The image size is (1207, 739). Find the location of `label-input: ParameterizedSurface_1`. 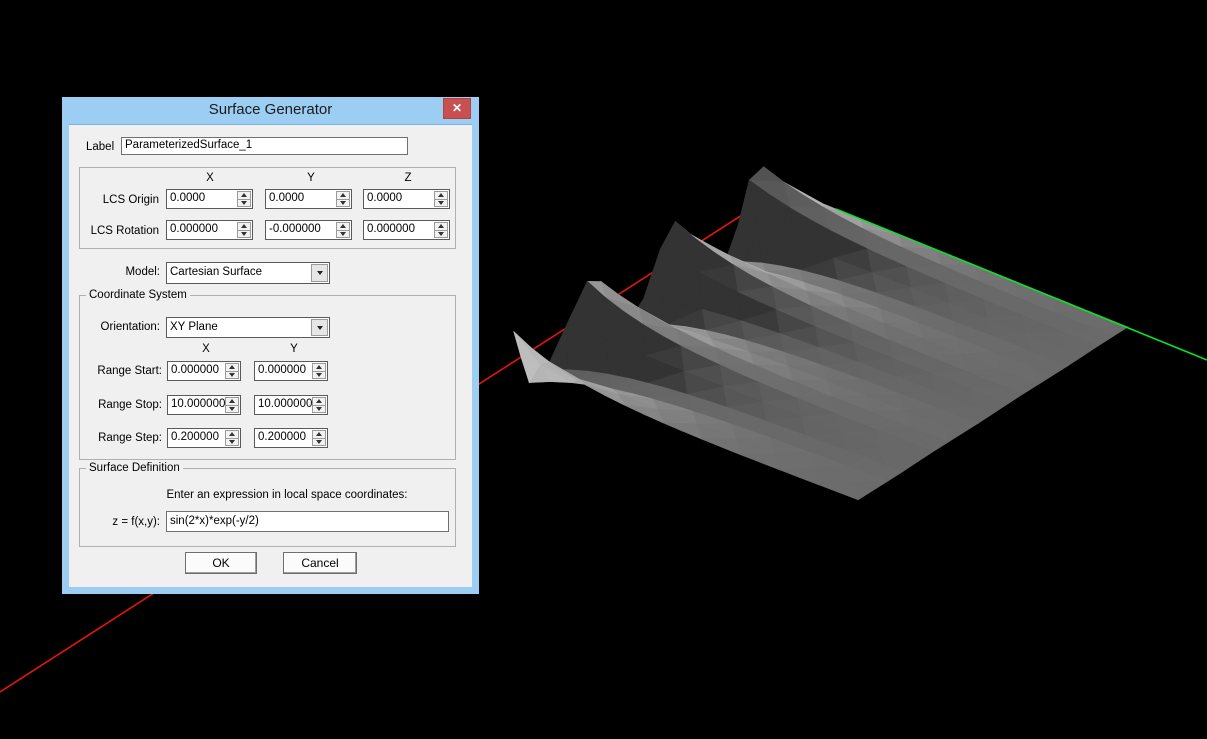

label-input: ParameterizedSurface_1 is located at coordinates (264, 146).